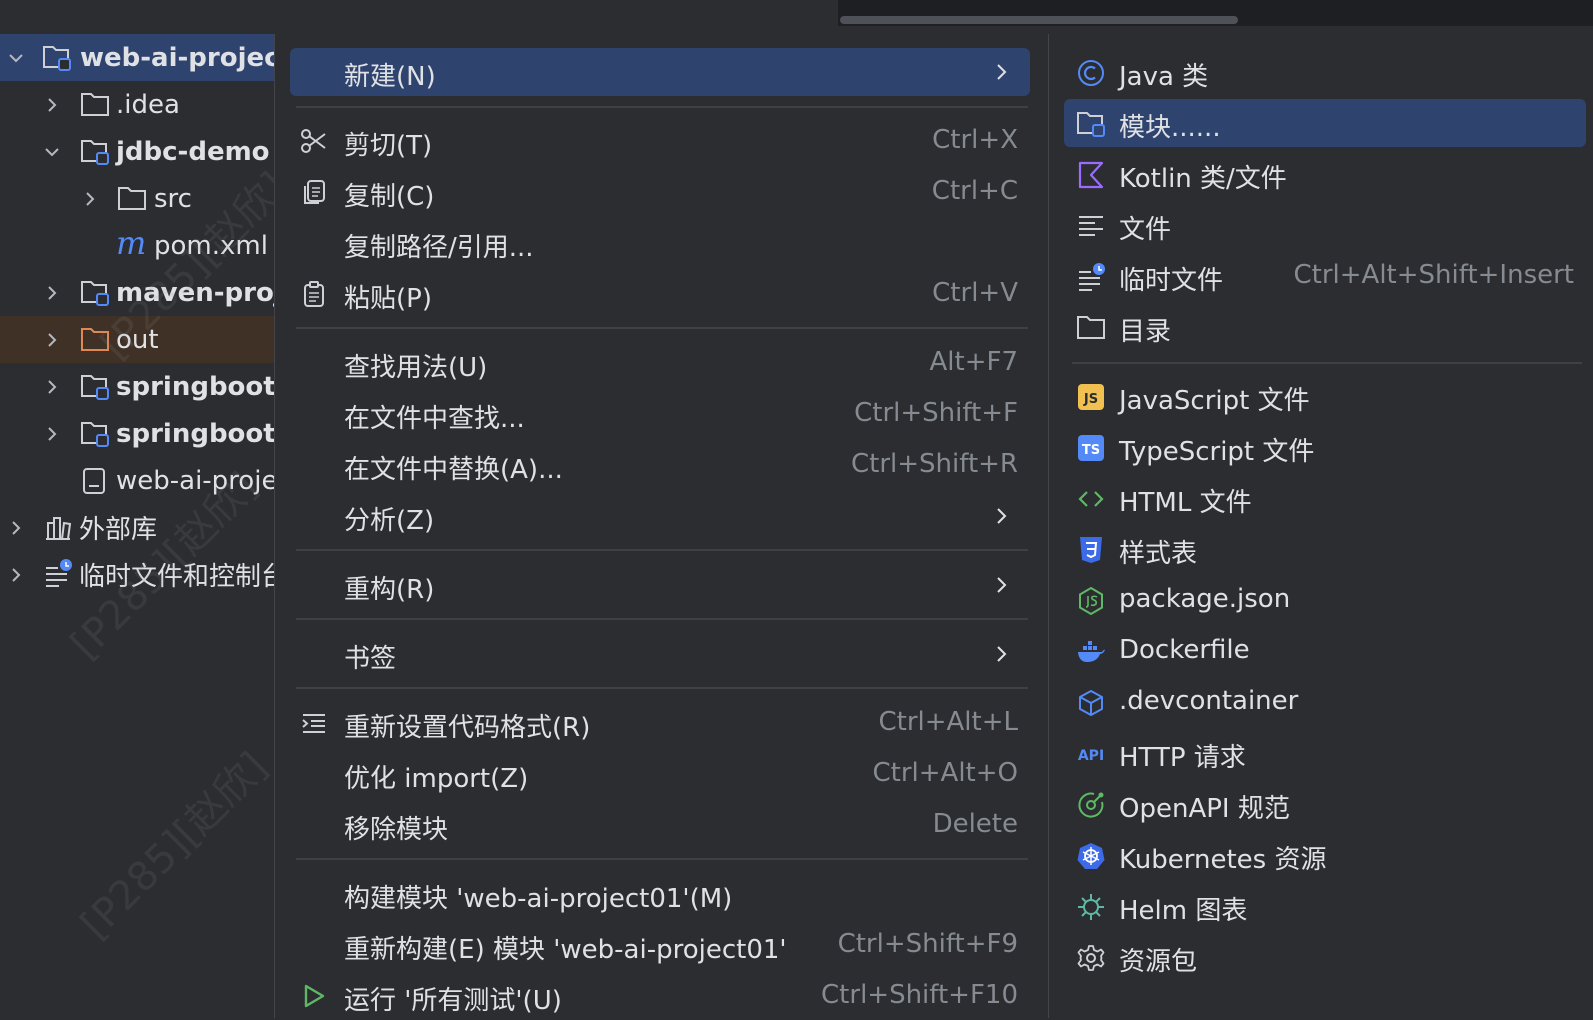 This screenshot has width=1593, height=1020. Describe the element at coordinates (1214, 401) in the screenshot. I see `submenu-item-label: JavaScript 文件` at that location.